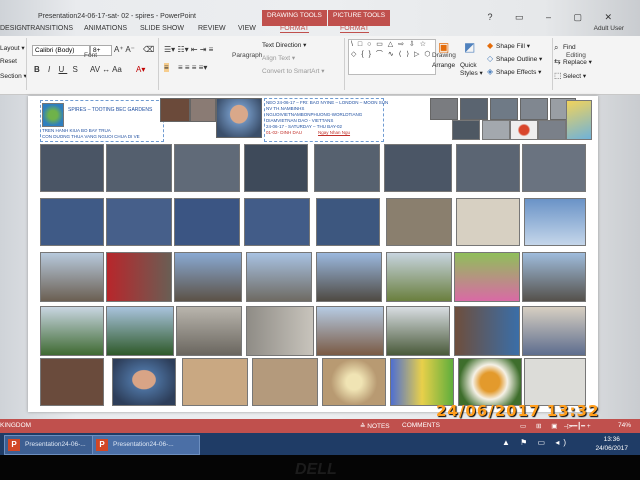  Describe the element at coordinates (162, 28) in the screenshot. I see `tab-slide-show: SLIDE SHOW` at that location.